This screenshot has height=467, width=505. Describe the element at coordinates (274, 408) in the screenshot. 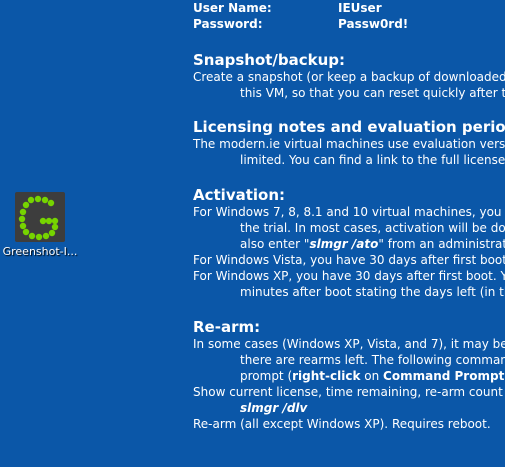

I see `slmgr-dlv-command: slmgr /dlv` at that location.